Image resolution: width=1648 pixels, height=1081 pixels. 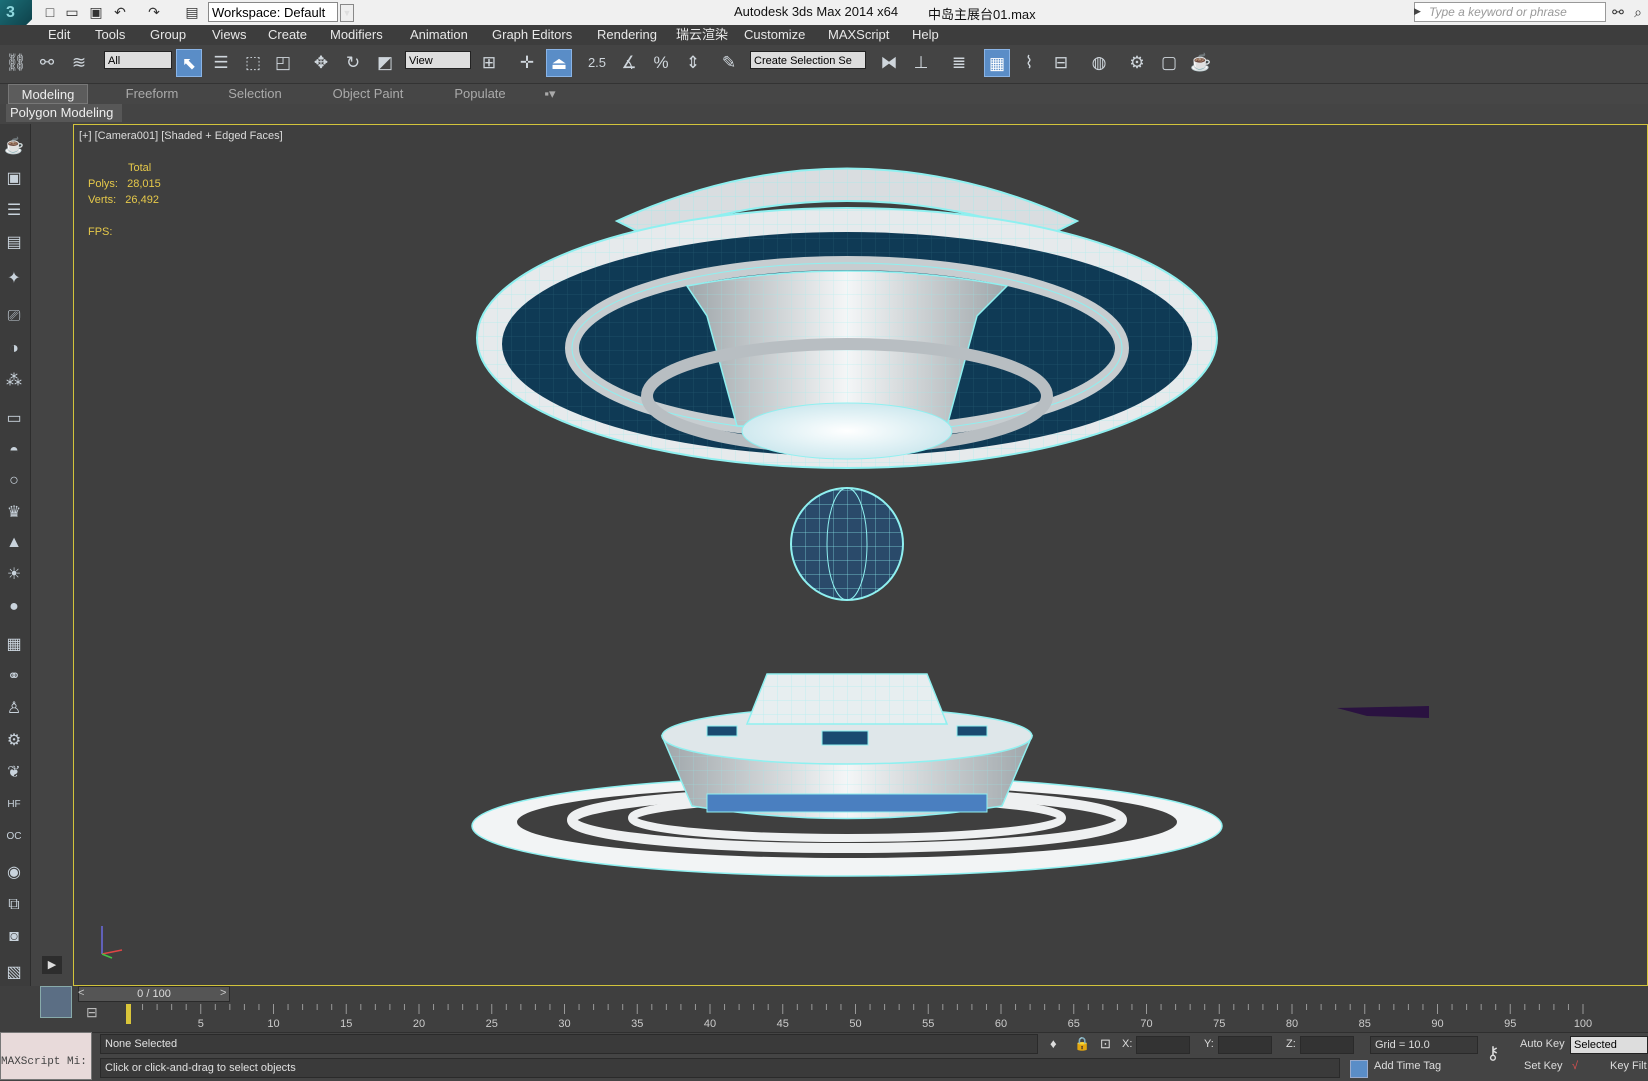 What do you see at coordinates (110, 35) in the screenshot?
I see `menu-tools: Tools` at bounding box center [110, 35].